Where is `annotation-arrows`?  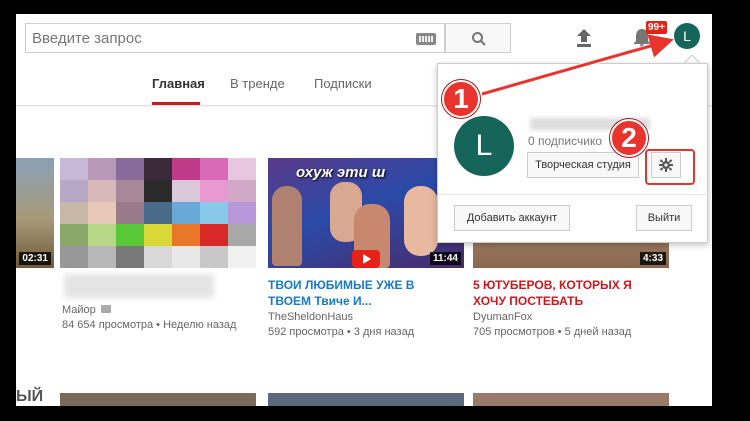
annotation-arrows is located at coordinates (577, 65).